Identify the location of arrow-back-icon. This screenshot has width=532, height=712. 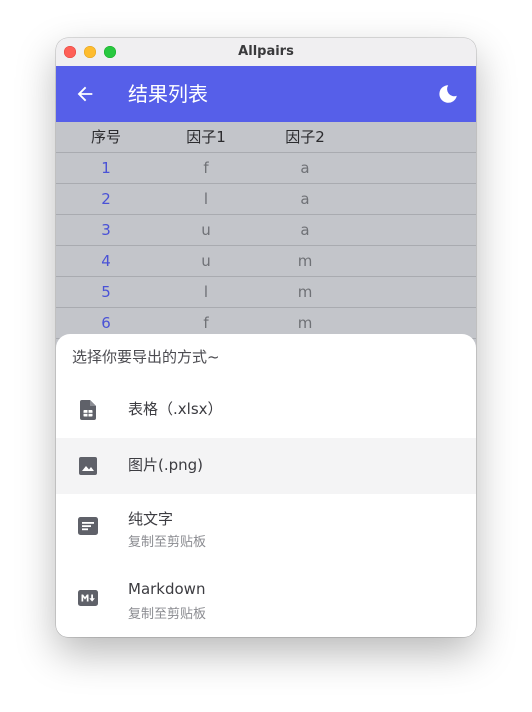
(85, 94).